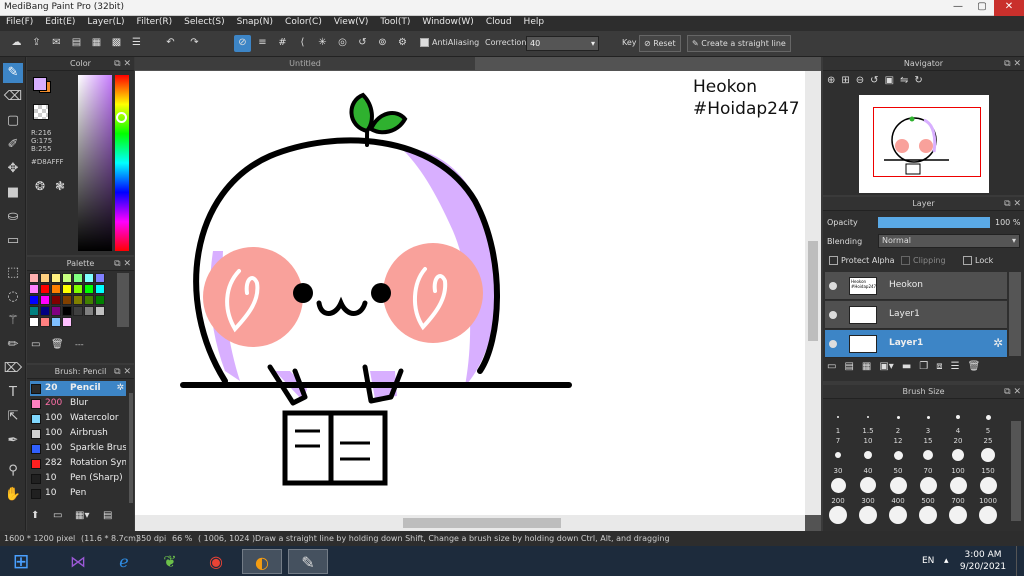  What do you see at coordinates (833, 344) in the screenshot?
I see `eye-icon` at bounding box center [833, 344].